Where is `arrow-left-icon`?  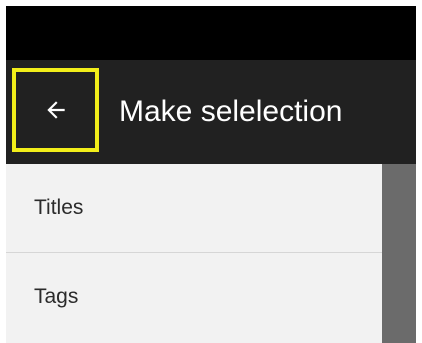
arrow-left-icon is located at coordinates (56, 110).